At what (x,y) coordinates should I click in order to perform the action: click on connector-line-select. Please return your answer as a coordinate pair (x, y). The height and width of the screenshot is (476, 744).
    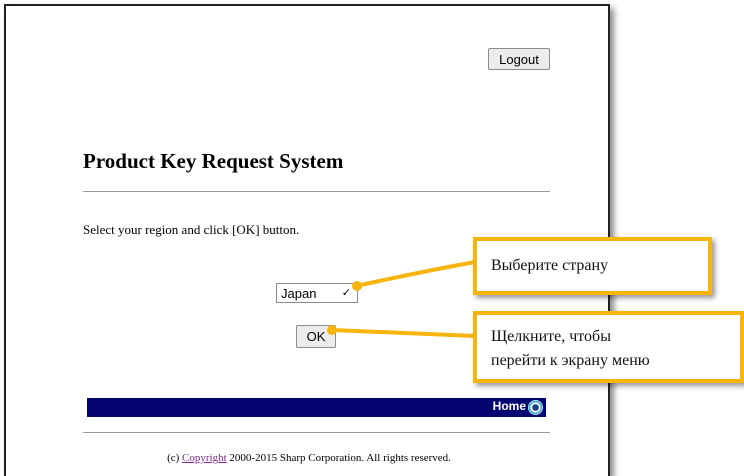
    Looking at the image, I should click on (415, 274).